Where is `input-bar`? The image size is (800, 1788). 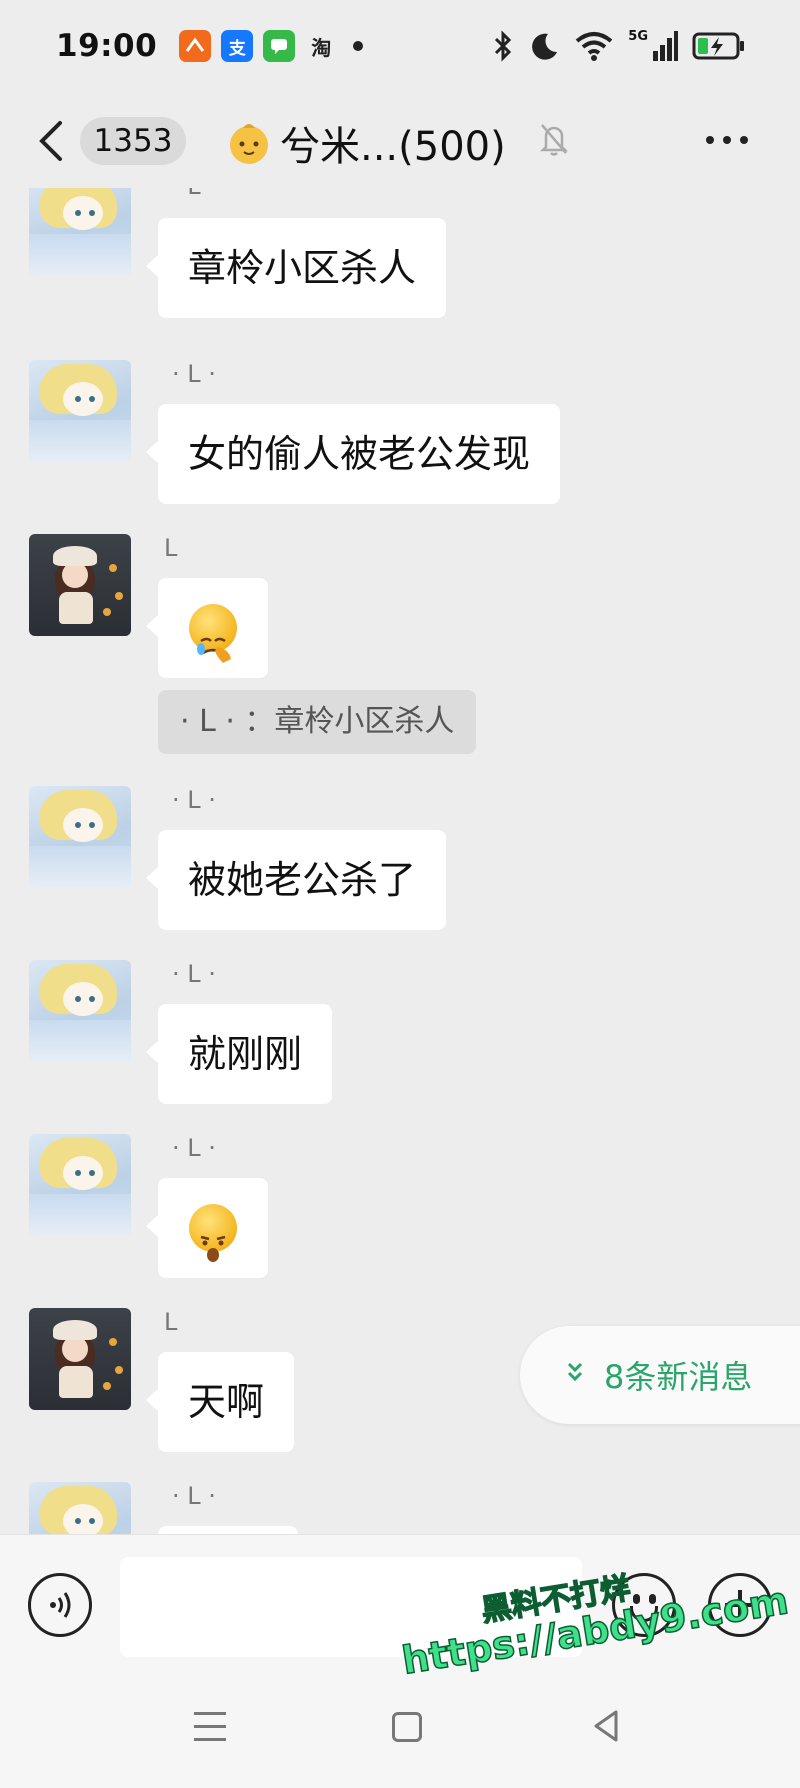
input-bar is located at coordinates (400, 1605).